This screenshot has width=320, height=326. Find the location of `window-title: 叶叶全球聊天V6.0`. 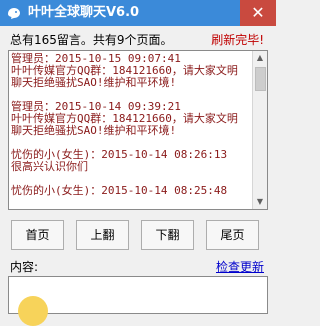

window-title: 叶叶全球聊天V6.0 is located at coordinates (84, 12).